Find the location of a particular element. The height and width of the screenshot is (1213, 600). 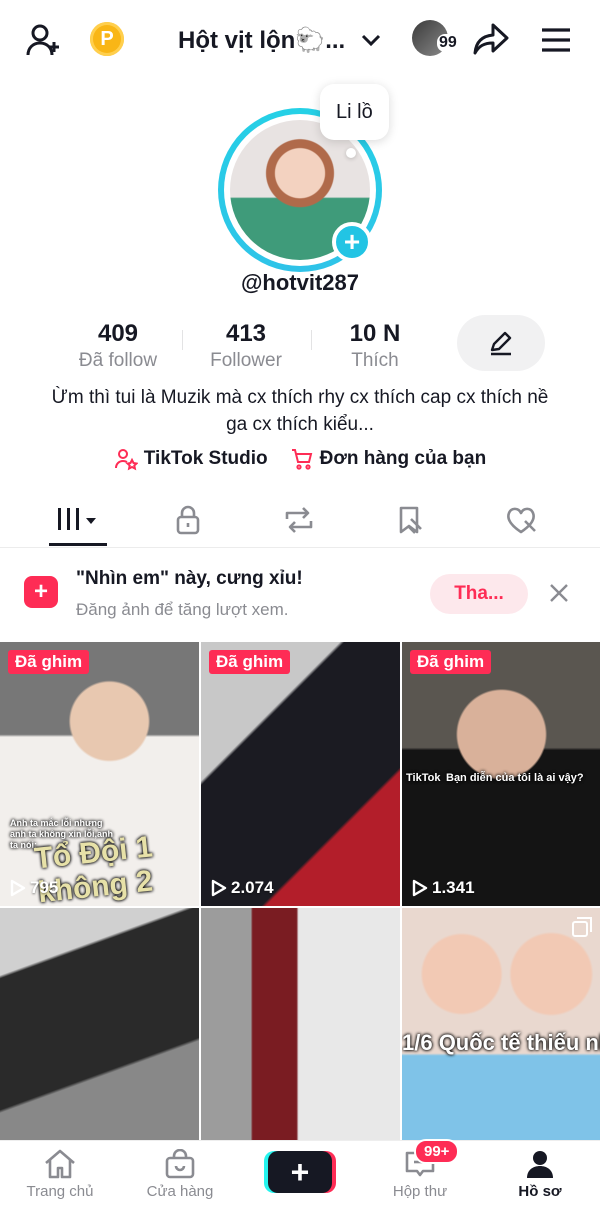

pencil-icon is located at coordinates (501, 343).